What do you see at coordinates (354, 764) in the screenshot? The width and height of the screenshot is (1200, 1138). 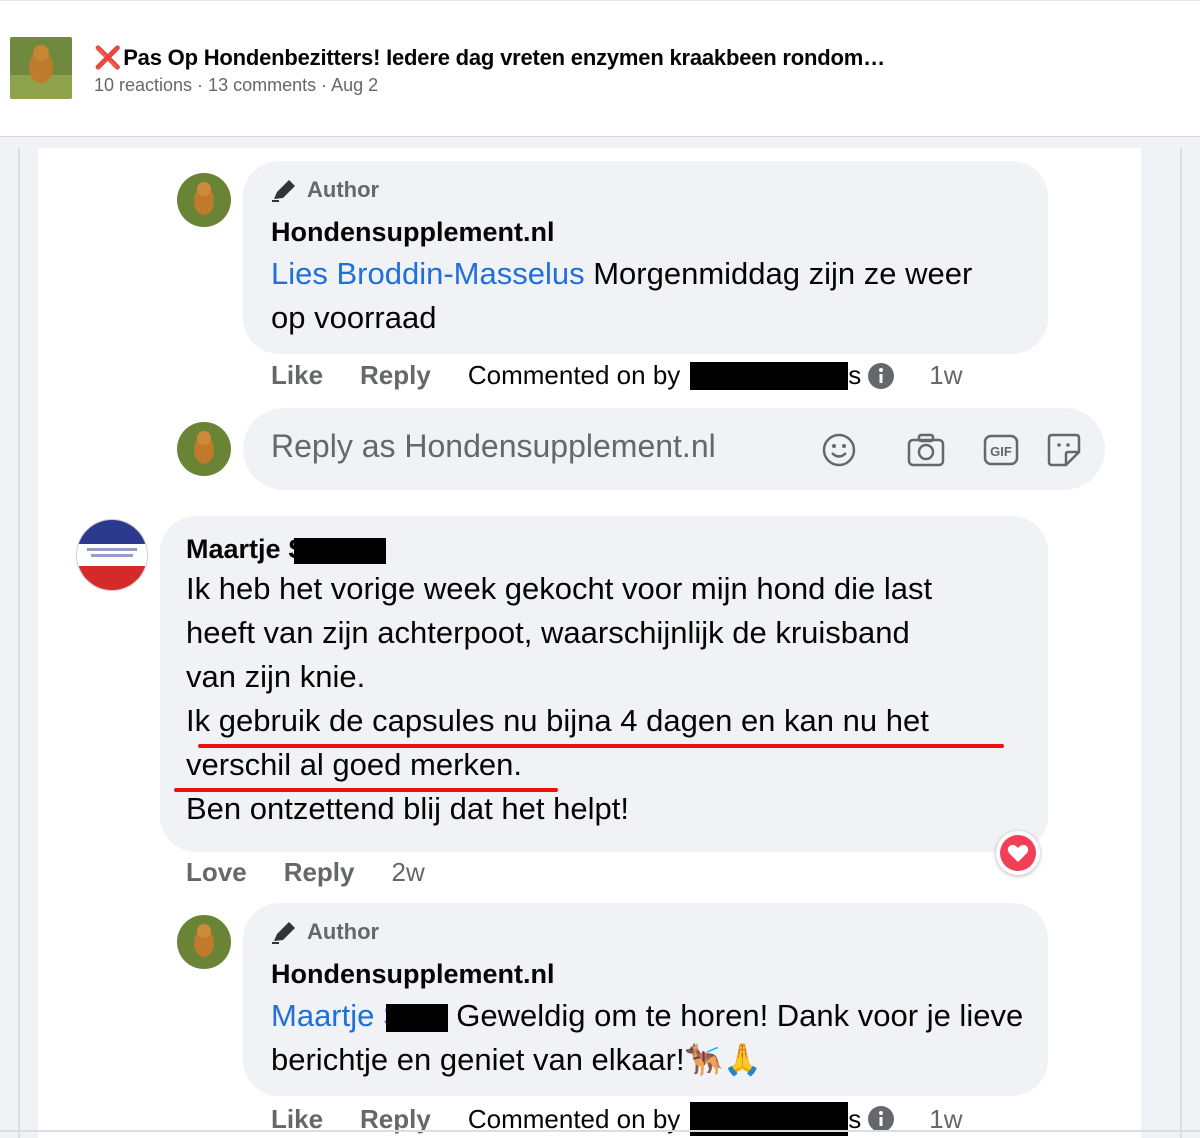 I see `comment-line-highlighted: verschil al goed merken.` at bounding box center [354, 764].